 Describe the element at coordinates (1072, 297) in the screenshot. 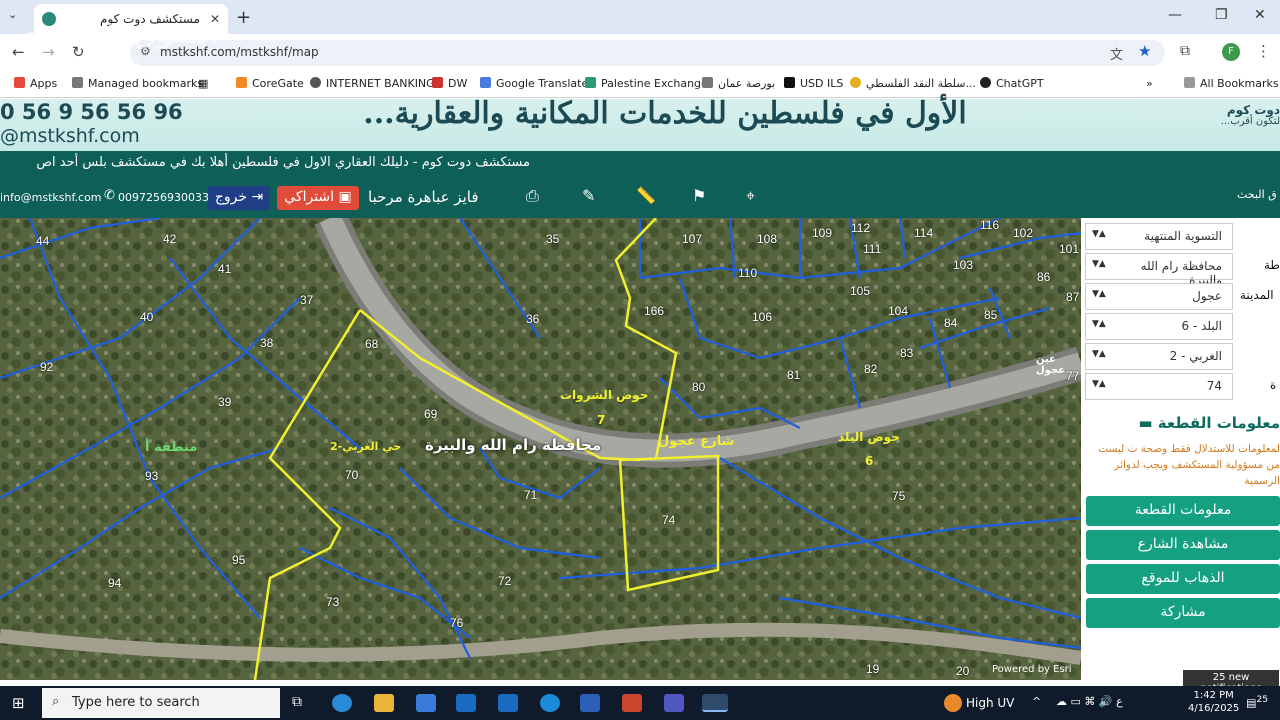

I see `plot-number: 87` at that location.